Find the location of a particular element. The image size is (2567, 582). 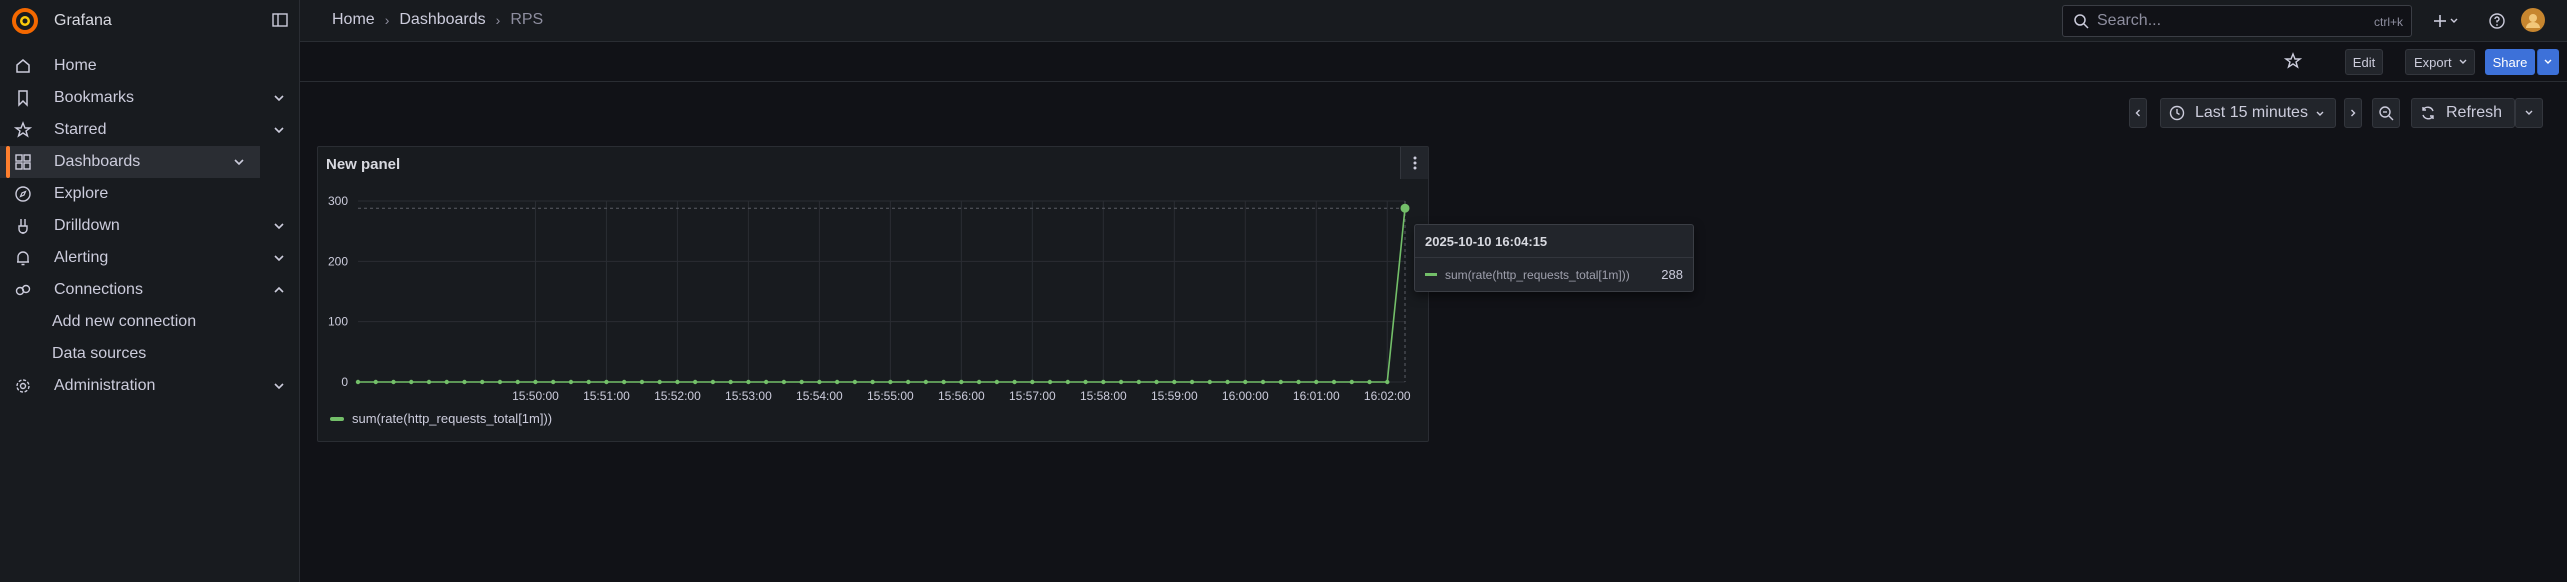

x-tick-label: 15:55:00 is located at coordinates (890, 396).